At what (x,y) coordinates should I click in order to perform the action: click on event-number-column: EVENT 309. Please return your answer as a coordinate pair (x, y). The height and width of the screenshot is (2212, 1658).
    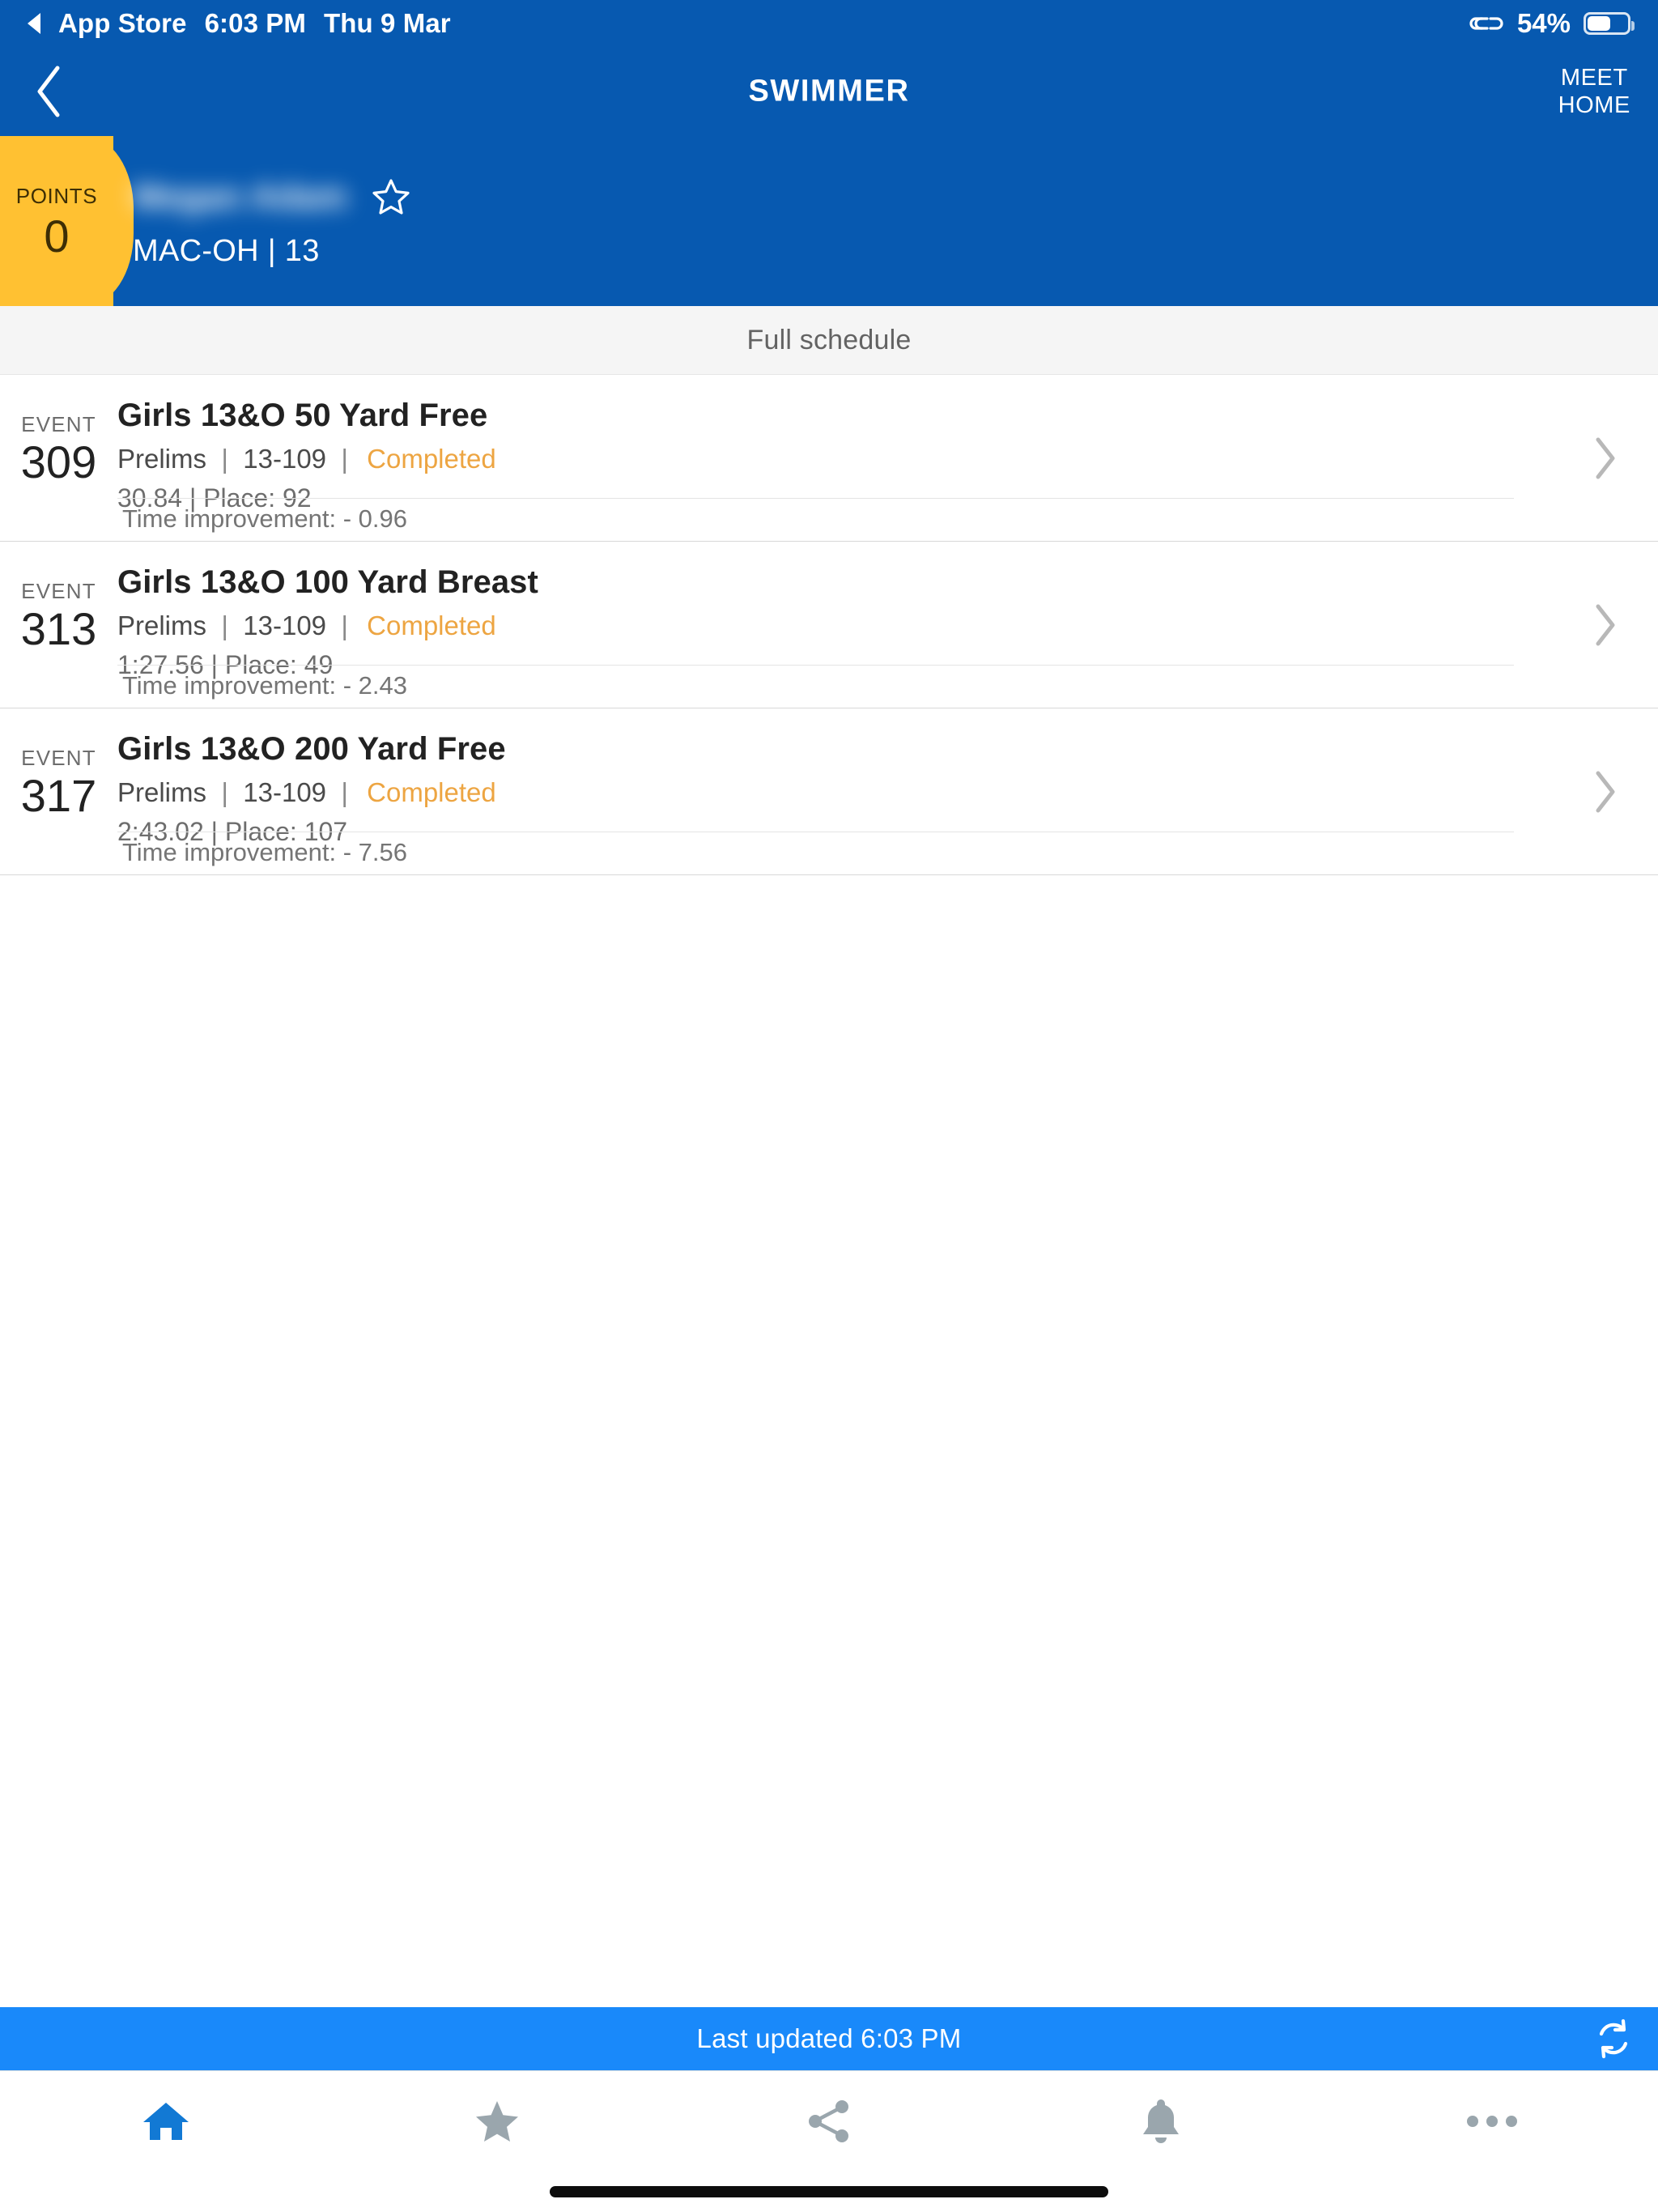
    Looking at the image, I should click on (58, 458).